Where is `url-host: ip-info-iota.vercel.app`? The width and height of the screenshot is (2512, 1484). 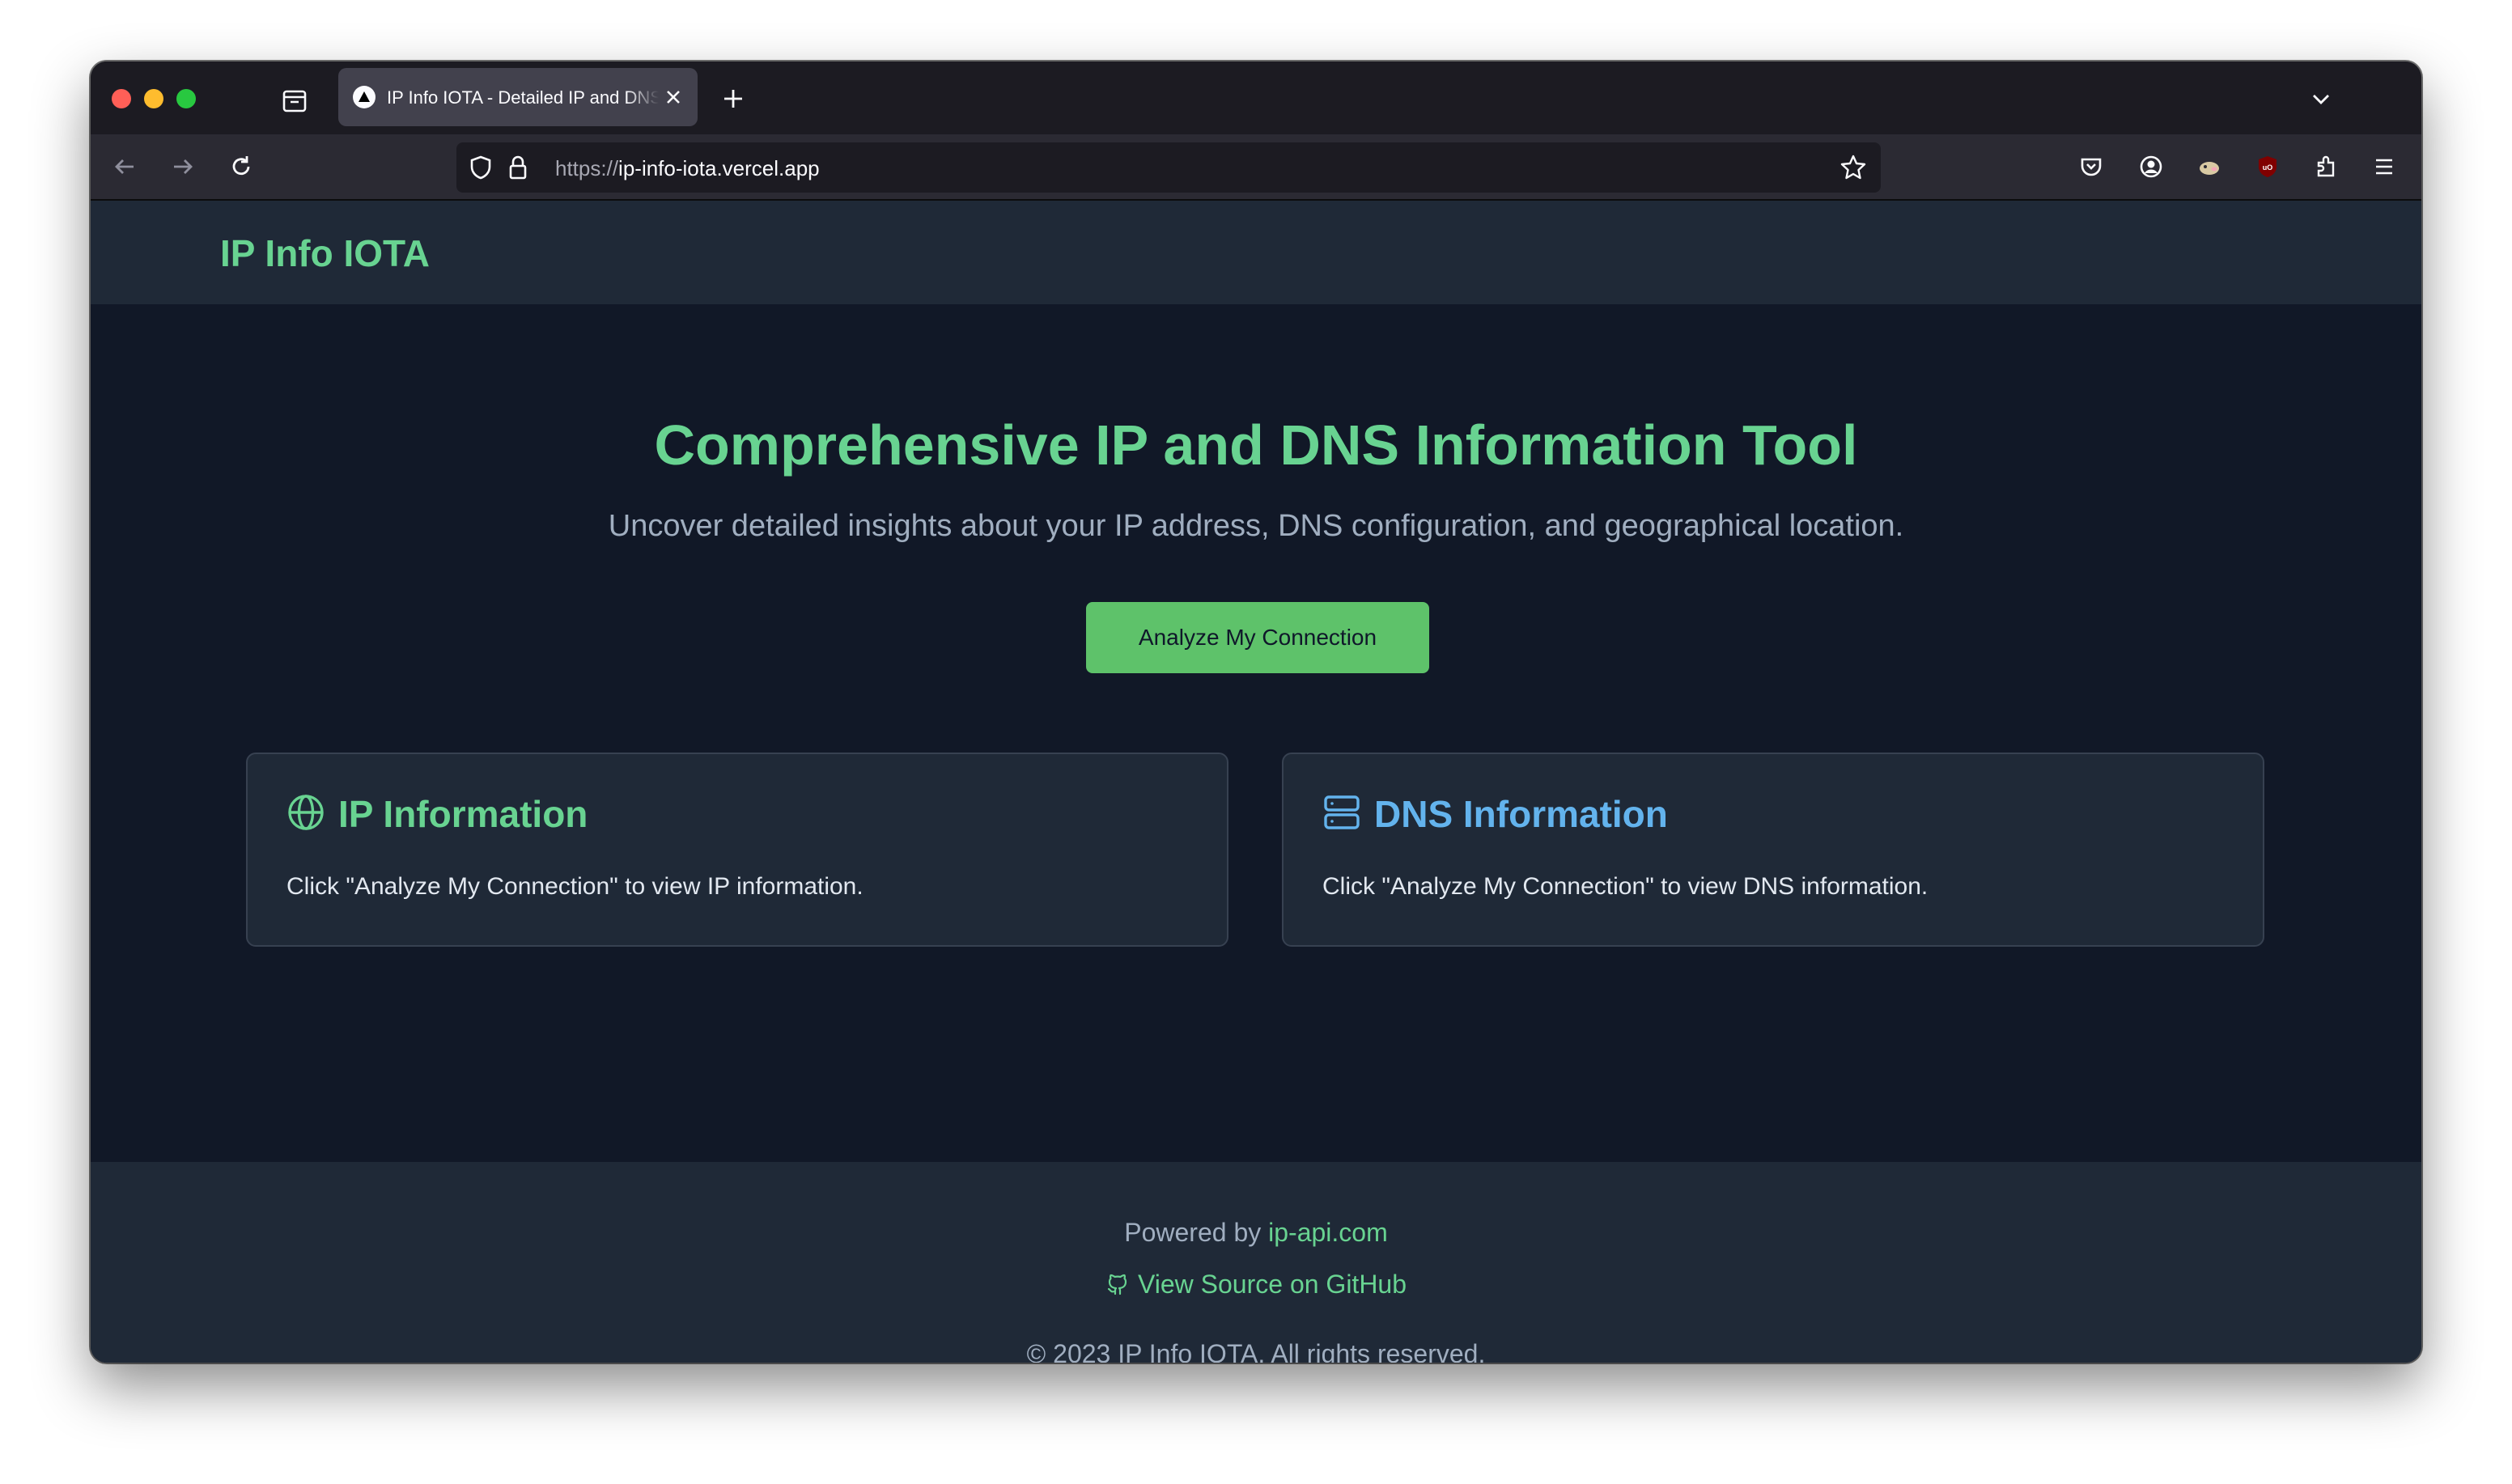
url-host: ip-info-iota.vercel.app is located at coordinates (719, 168).